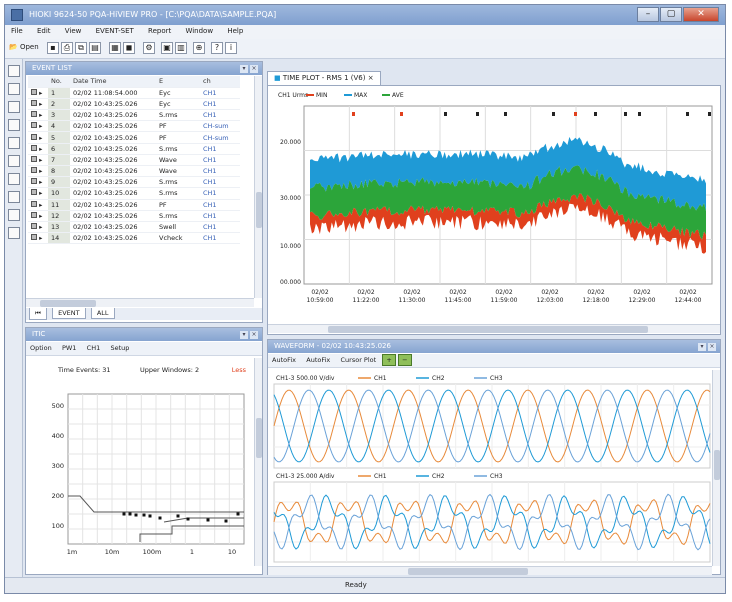  I want to click on itic-setup-button: Setup, so click(119, 348).